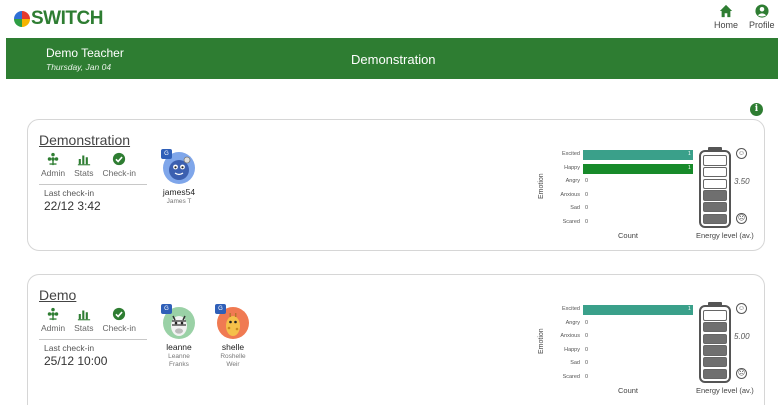 The width and height of the screenshot is (778, 405). Describe the element at coordinates (624, 196) in the screenshot. I see `emotion-row: Anxious 0` at that location.